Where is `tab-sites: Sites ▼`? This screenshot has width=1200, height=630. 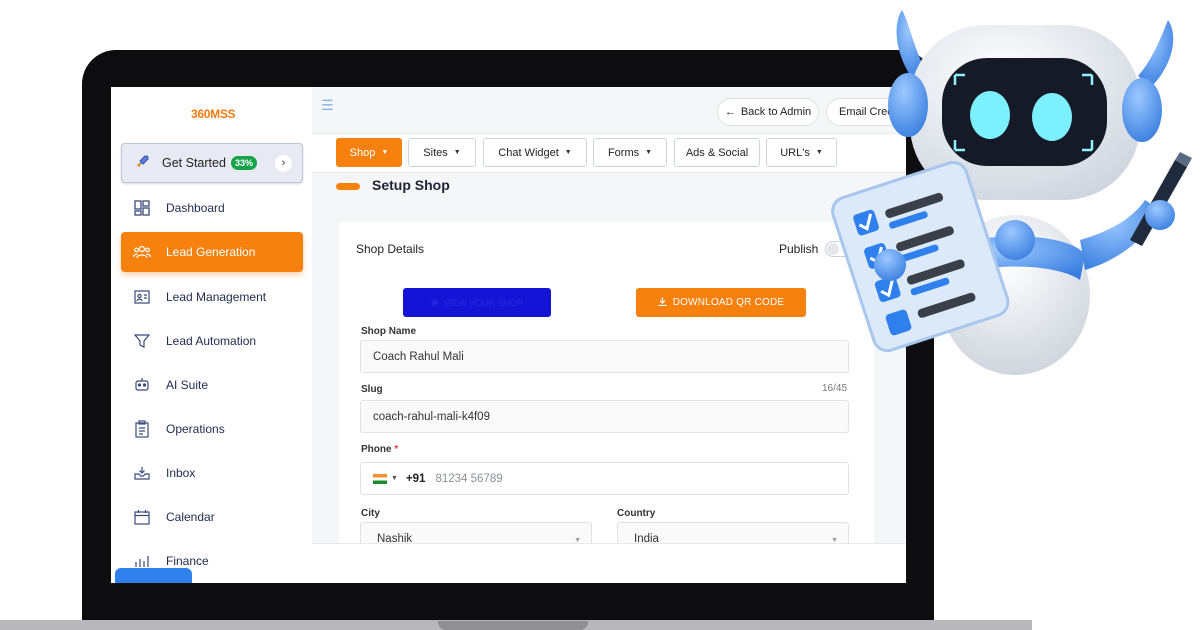 tab-sites: Sites ▼ is located at coordinates (442, 152).